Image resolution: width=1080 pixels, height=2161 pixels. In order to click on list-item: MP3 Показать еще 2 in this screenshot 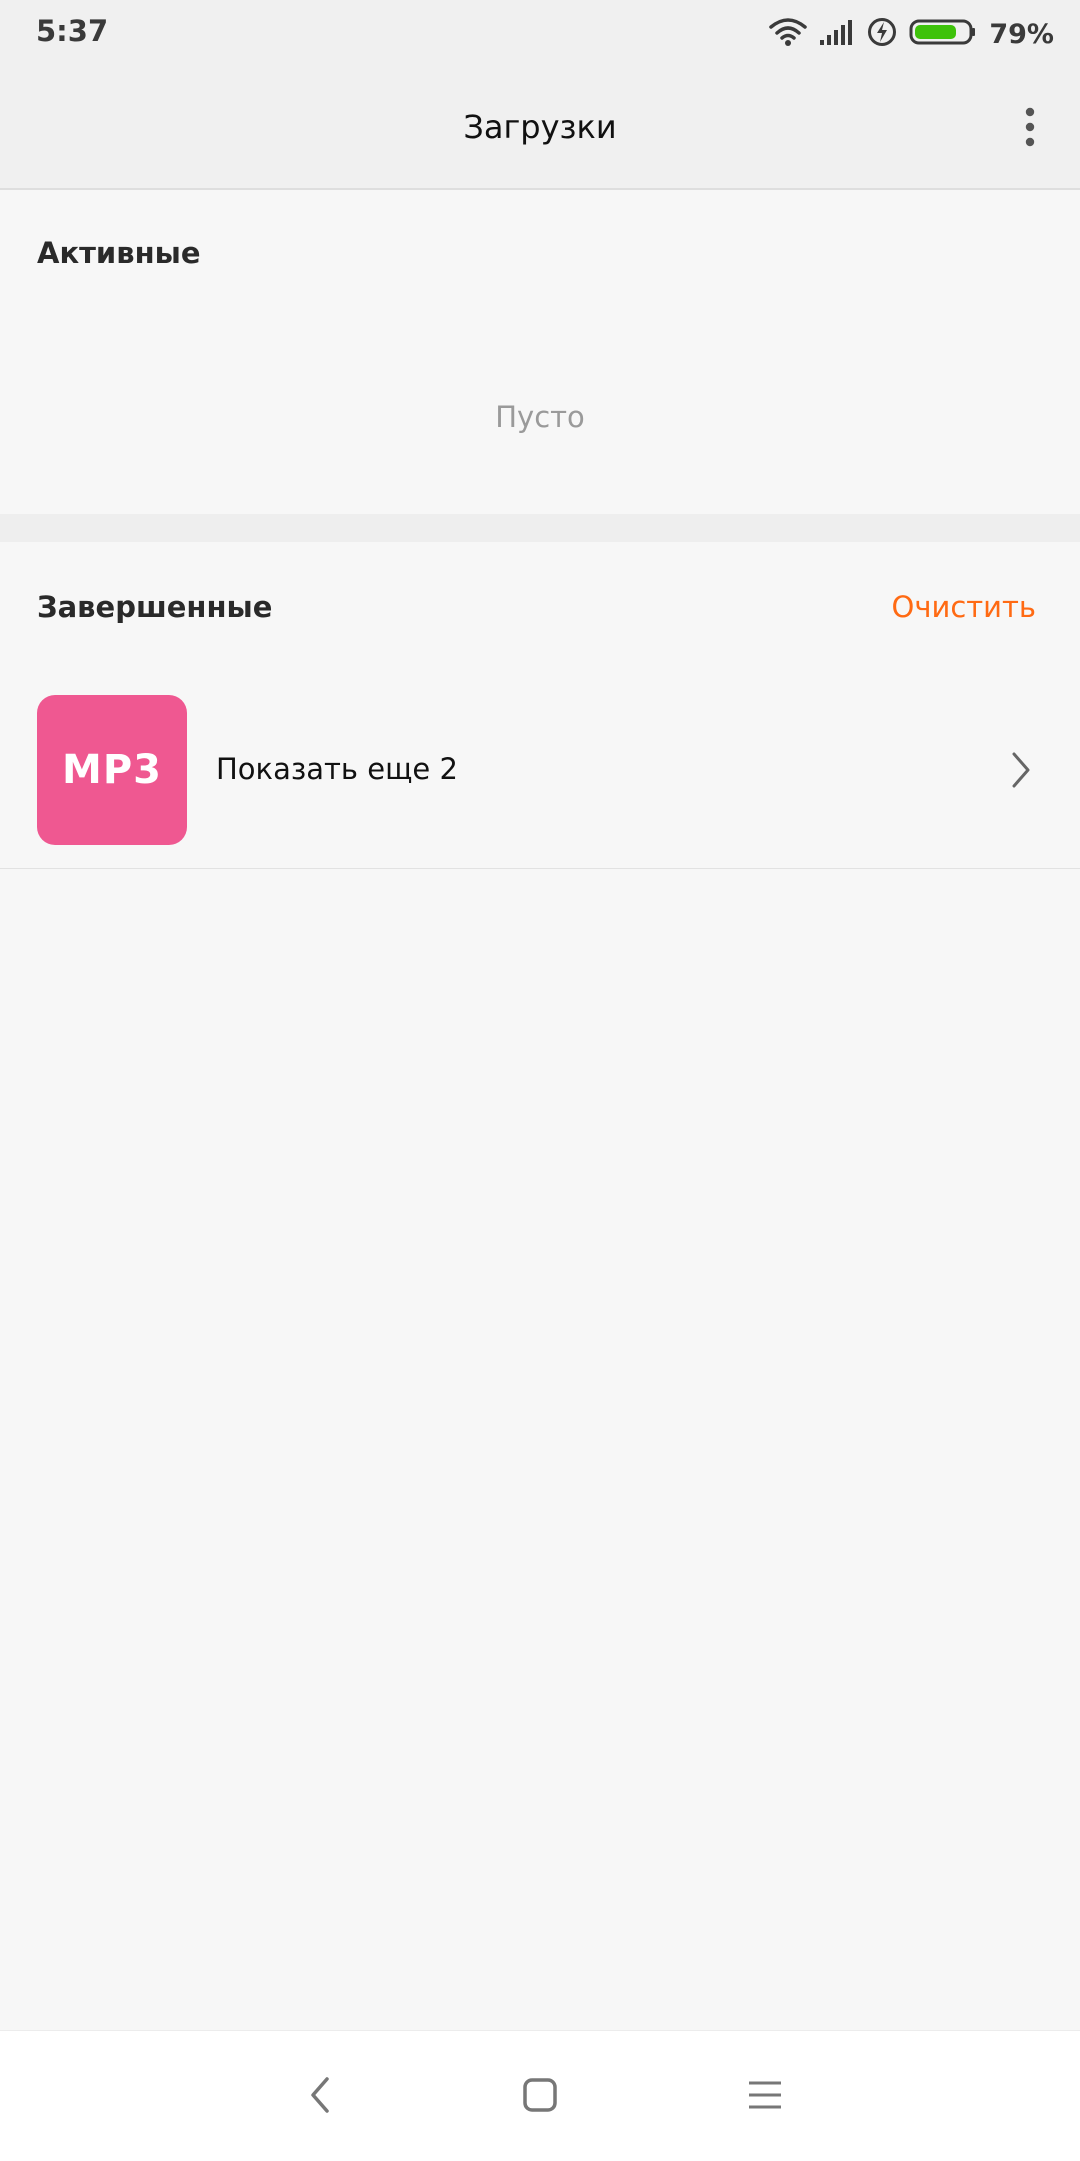, I will do `click(540, 770)`.